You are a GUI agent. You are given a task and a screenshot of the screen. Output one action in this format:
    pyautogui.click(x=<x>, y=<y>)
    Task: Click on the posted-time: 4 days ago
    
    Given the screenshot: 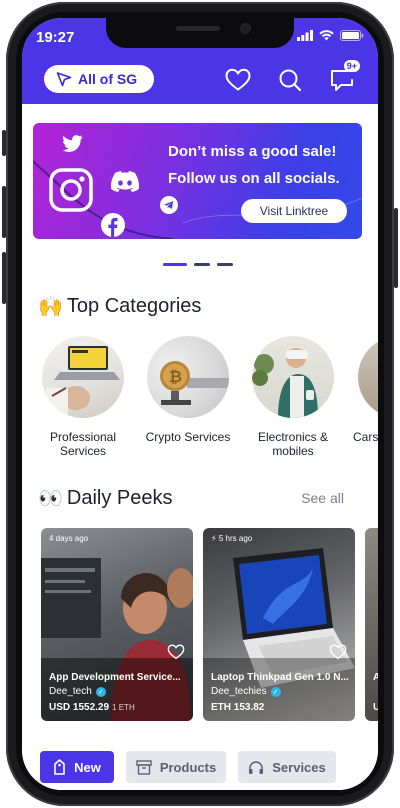 What is the action you would take?
    pyautogui.click(x=69, y=538)
    